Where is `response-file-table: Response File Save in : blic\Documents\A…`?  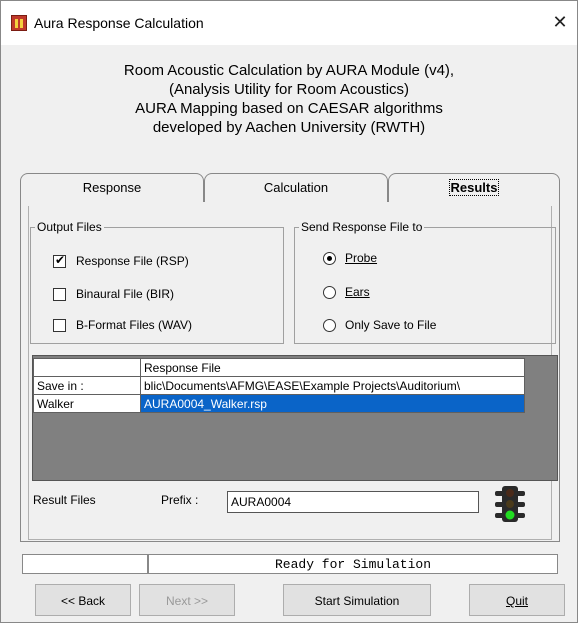 response-file-table: Response File Save in : blic\Documents\A… is located at coordinates (279, 385).